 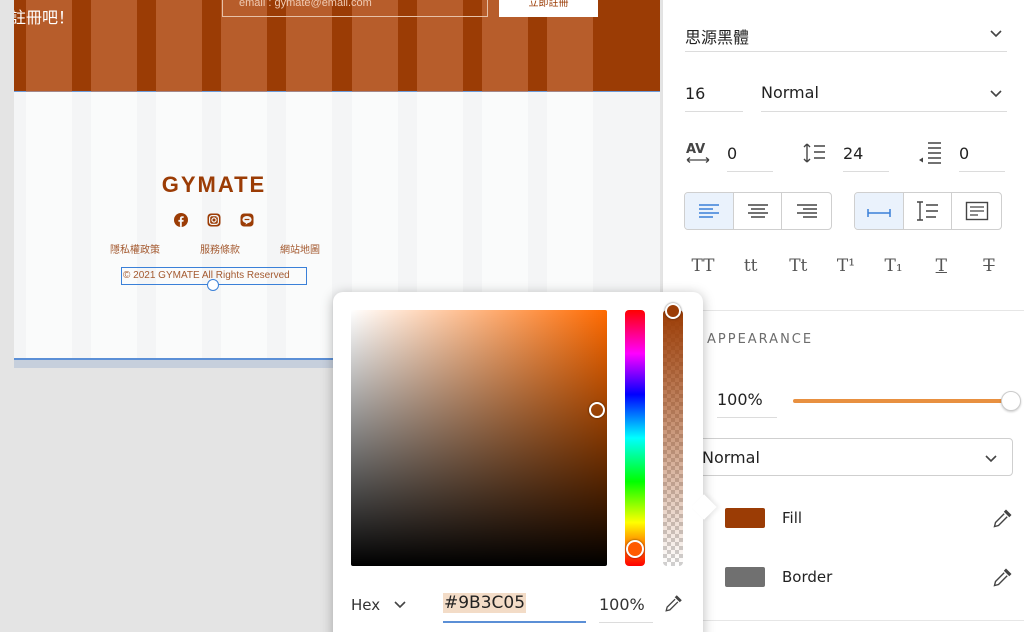 I want to click on color-mode-select: Hex, so click(x=365, y=605).